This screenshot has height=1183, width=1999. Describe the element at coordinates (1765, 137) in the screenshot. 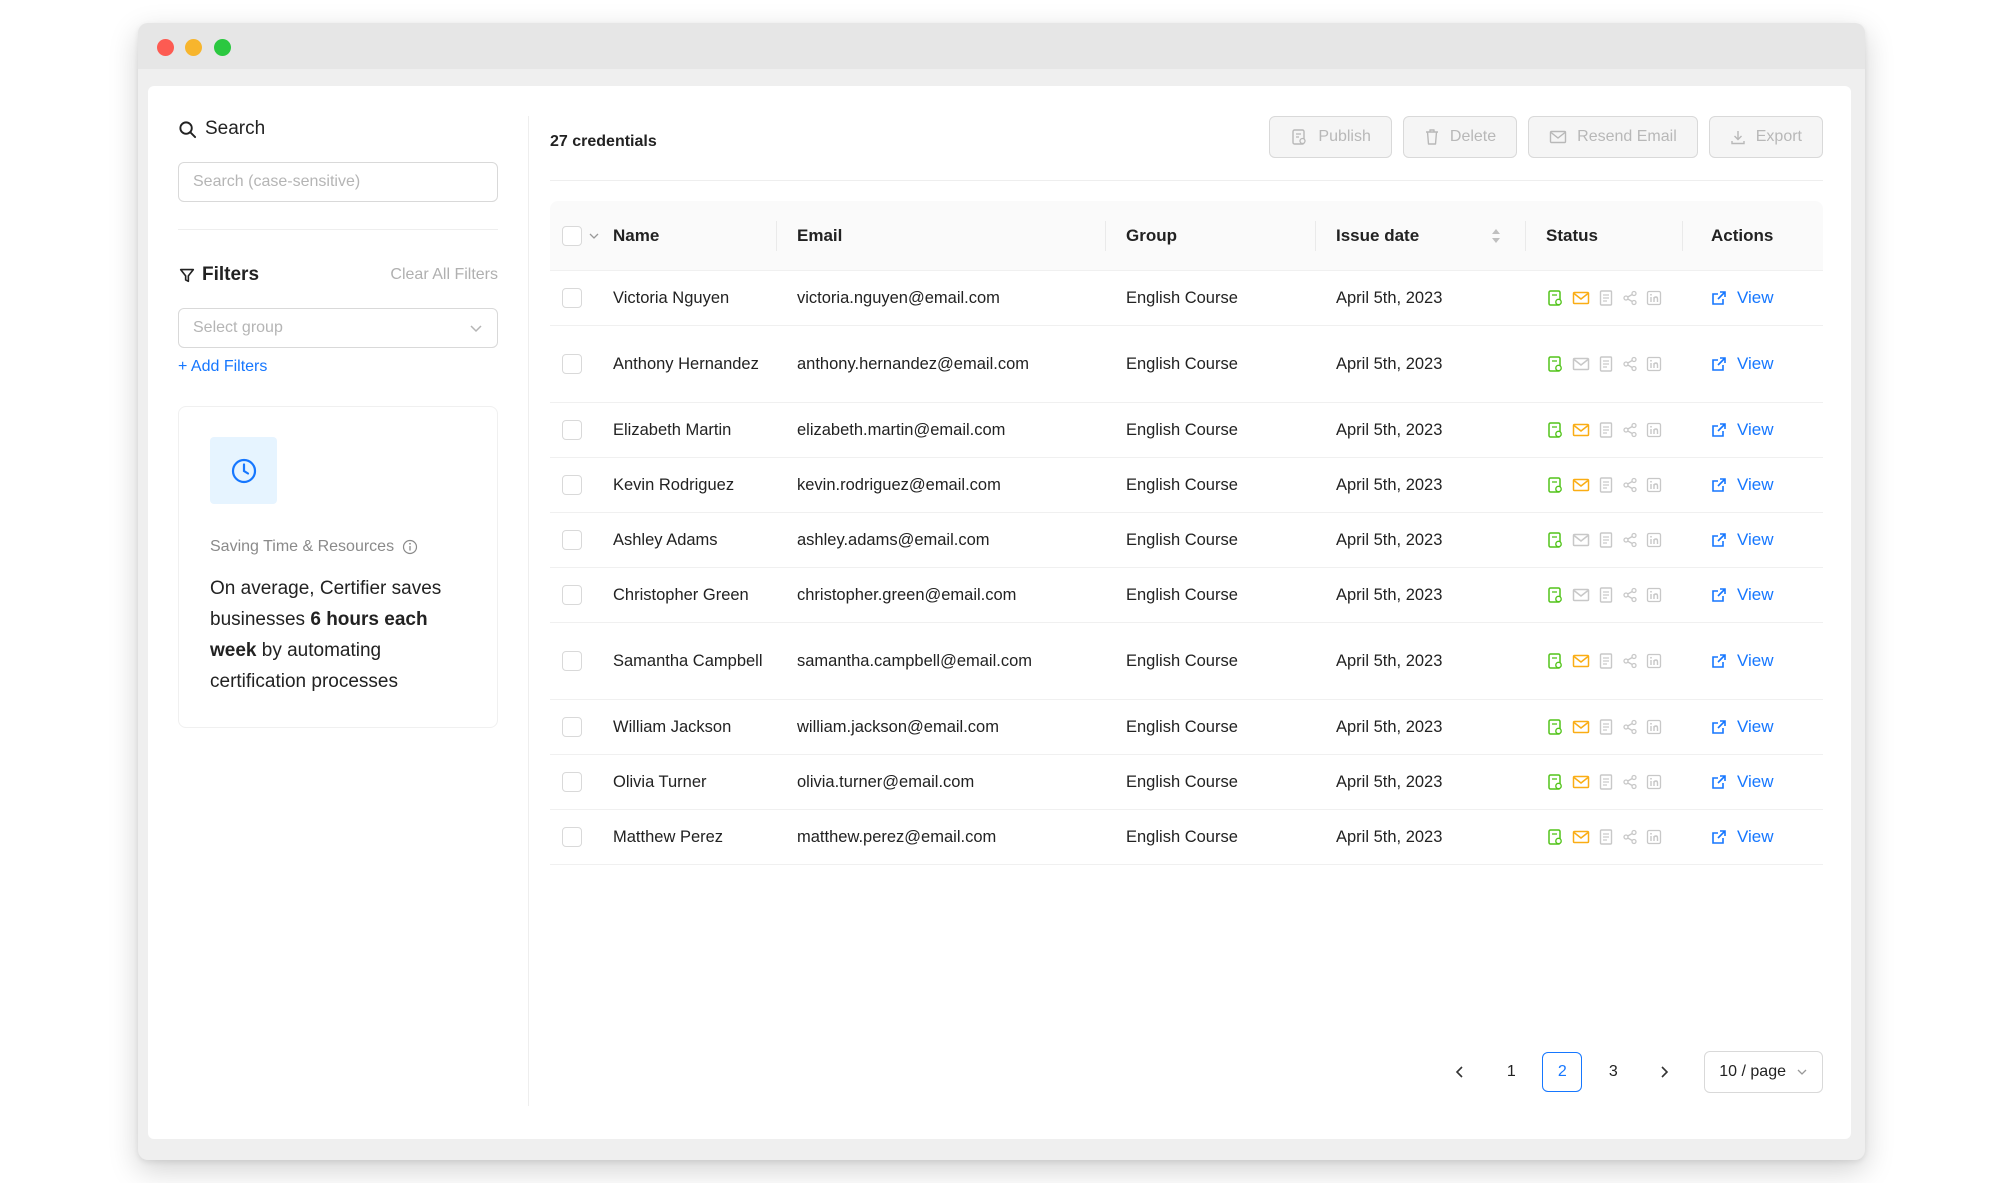

I see `export-button: Export` at that location.